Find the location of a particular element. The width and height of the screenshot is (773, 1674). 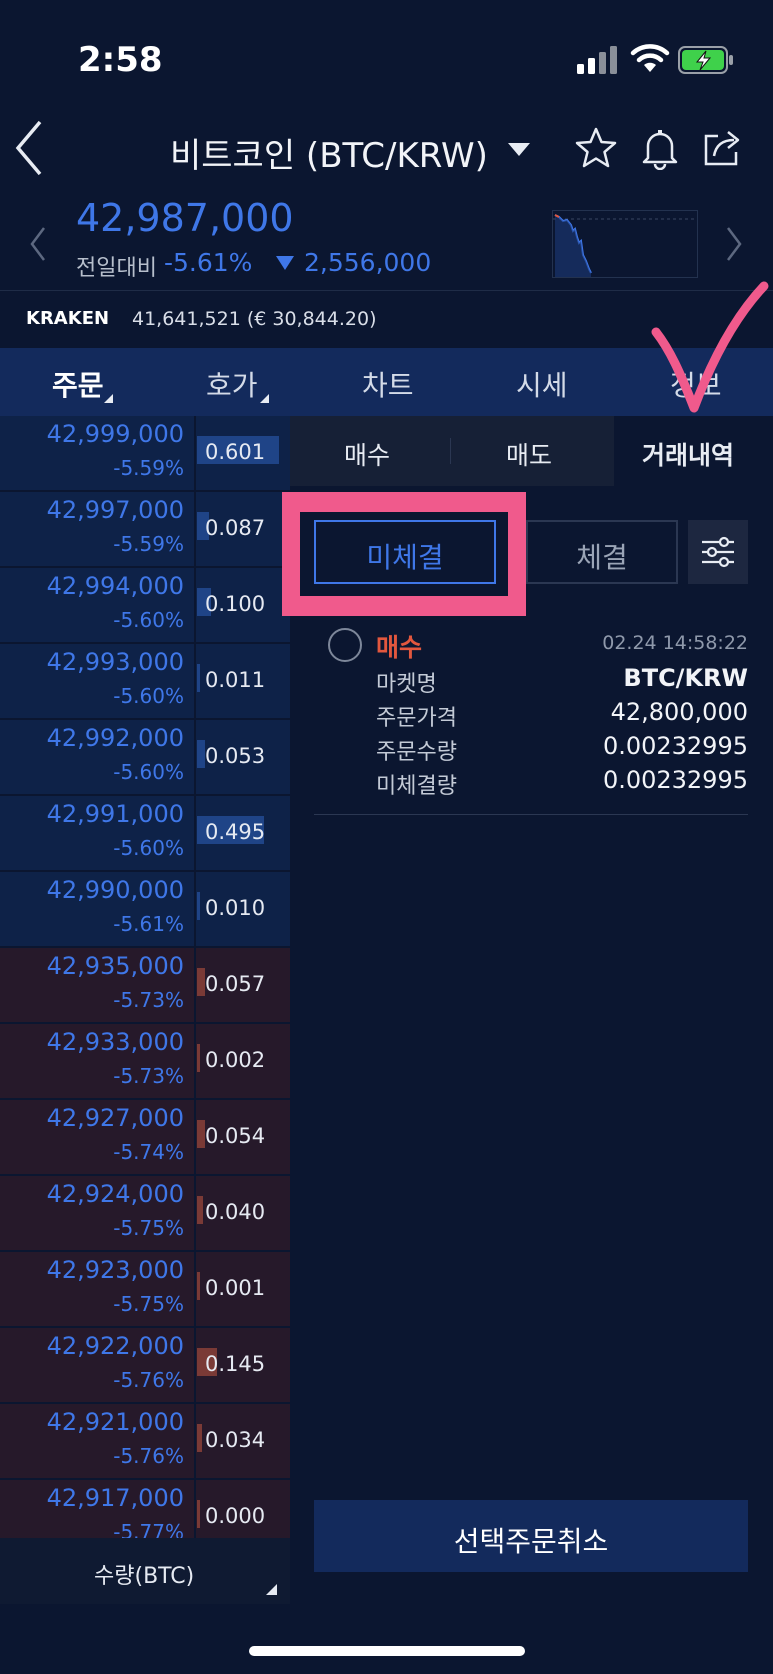

row-quantity: 0.053 is located at coordinates (235, 756).